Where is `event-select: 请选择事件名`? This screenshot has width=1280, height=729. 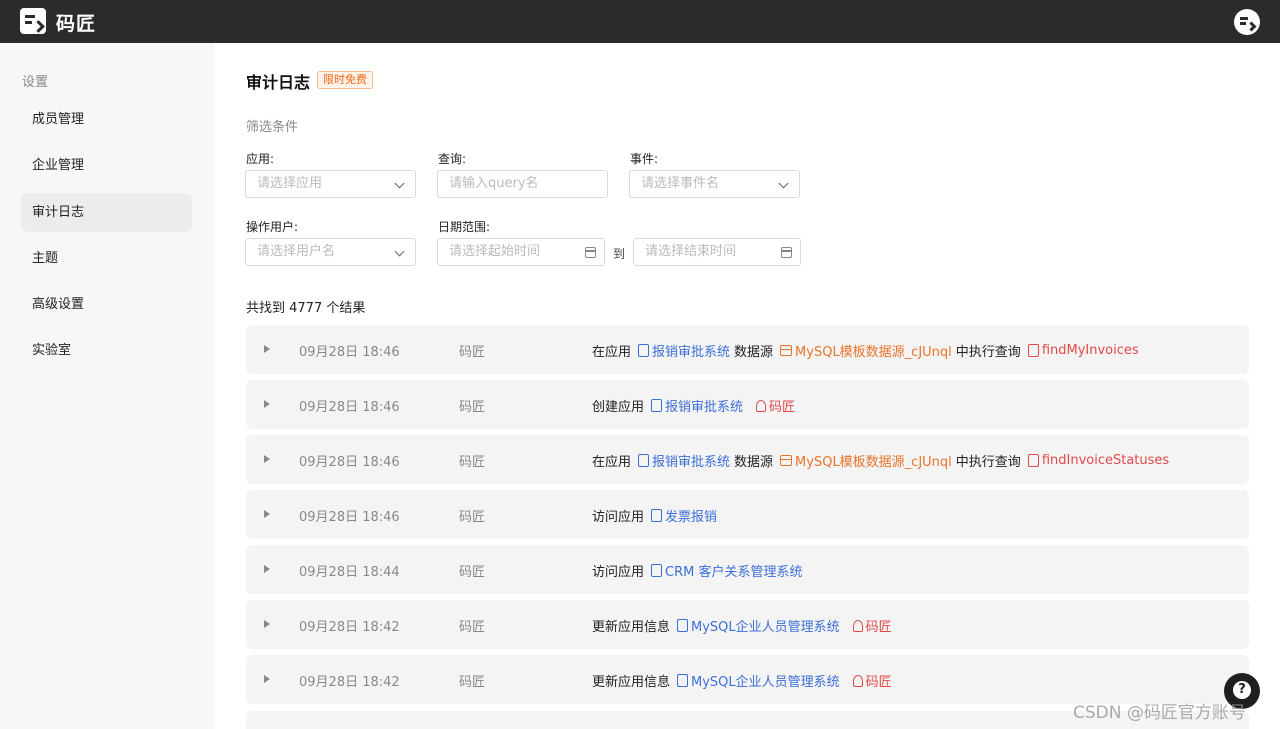
event-select: 请选择事件名 is located at coordinates (714, 184).